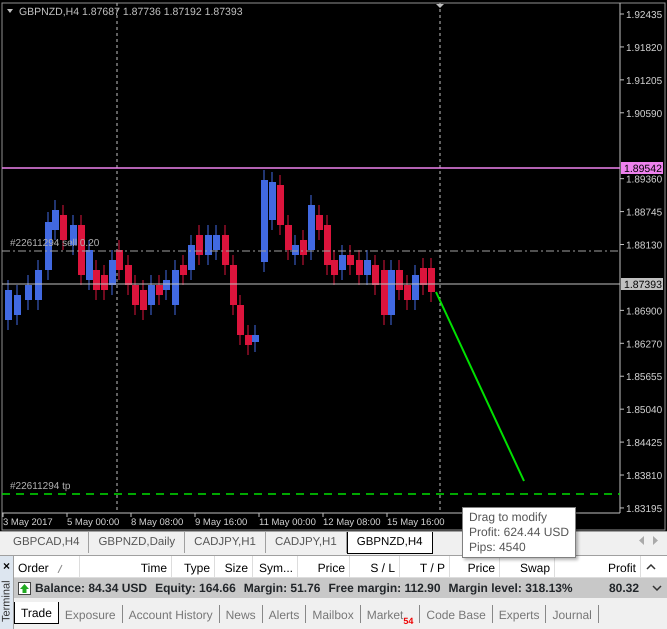 This screenshot has height=629, width=667. Describe the element at coordinates (382, 568) in the screenshot. I see `column-header: S / L` at that location.